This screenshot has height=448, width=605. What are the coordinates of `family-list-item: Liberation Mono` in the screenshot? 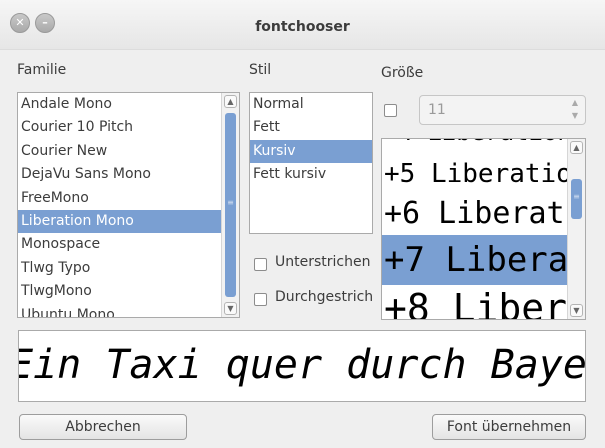 It's located at (119, 221).